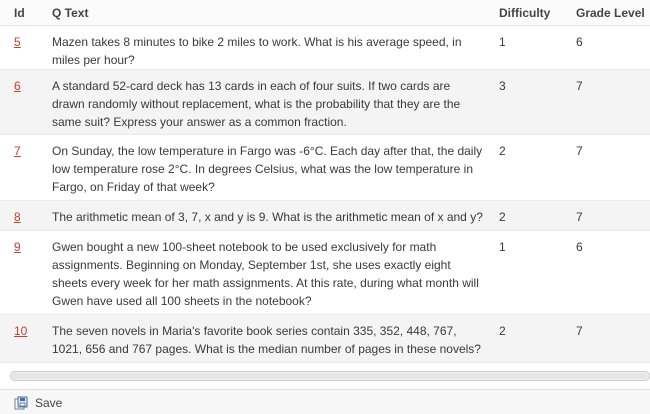 The image size is (650, 414). Describe the element at coordinates (17, 42) in the screenshot. I see `row-id-link: 5` at that location.